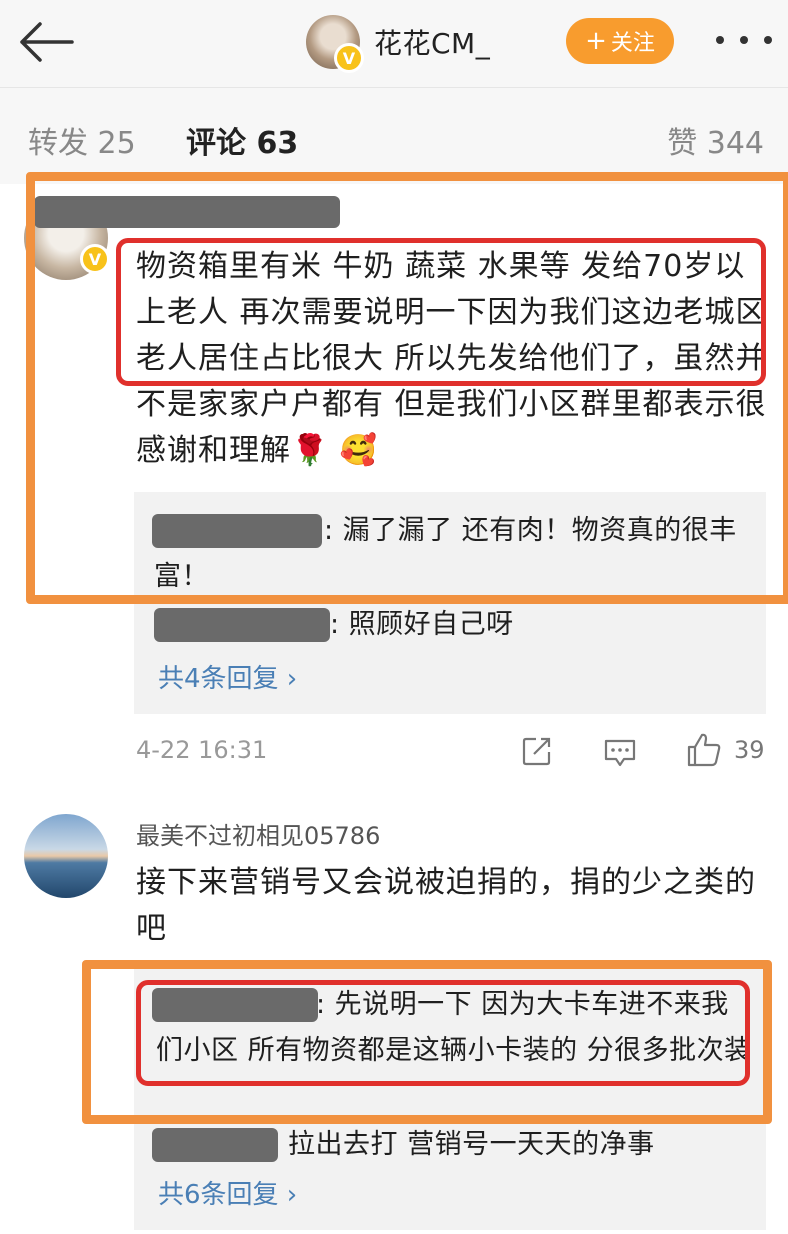 Image resolution: width=788 pixels, height=1234 pixels. What do you see at coordinates (422, 624) in the screenshot?
I see `reply-text: : 照顾好自己呀` at bounding box center [422, 624].